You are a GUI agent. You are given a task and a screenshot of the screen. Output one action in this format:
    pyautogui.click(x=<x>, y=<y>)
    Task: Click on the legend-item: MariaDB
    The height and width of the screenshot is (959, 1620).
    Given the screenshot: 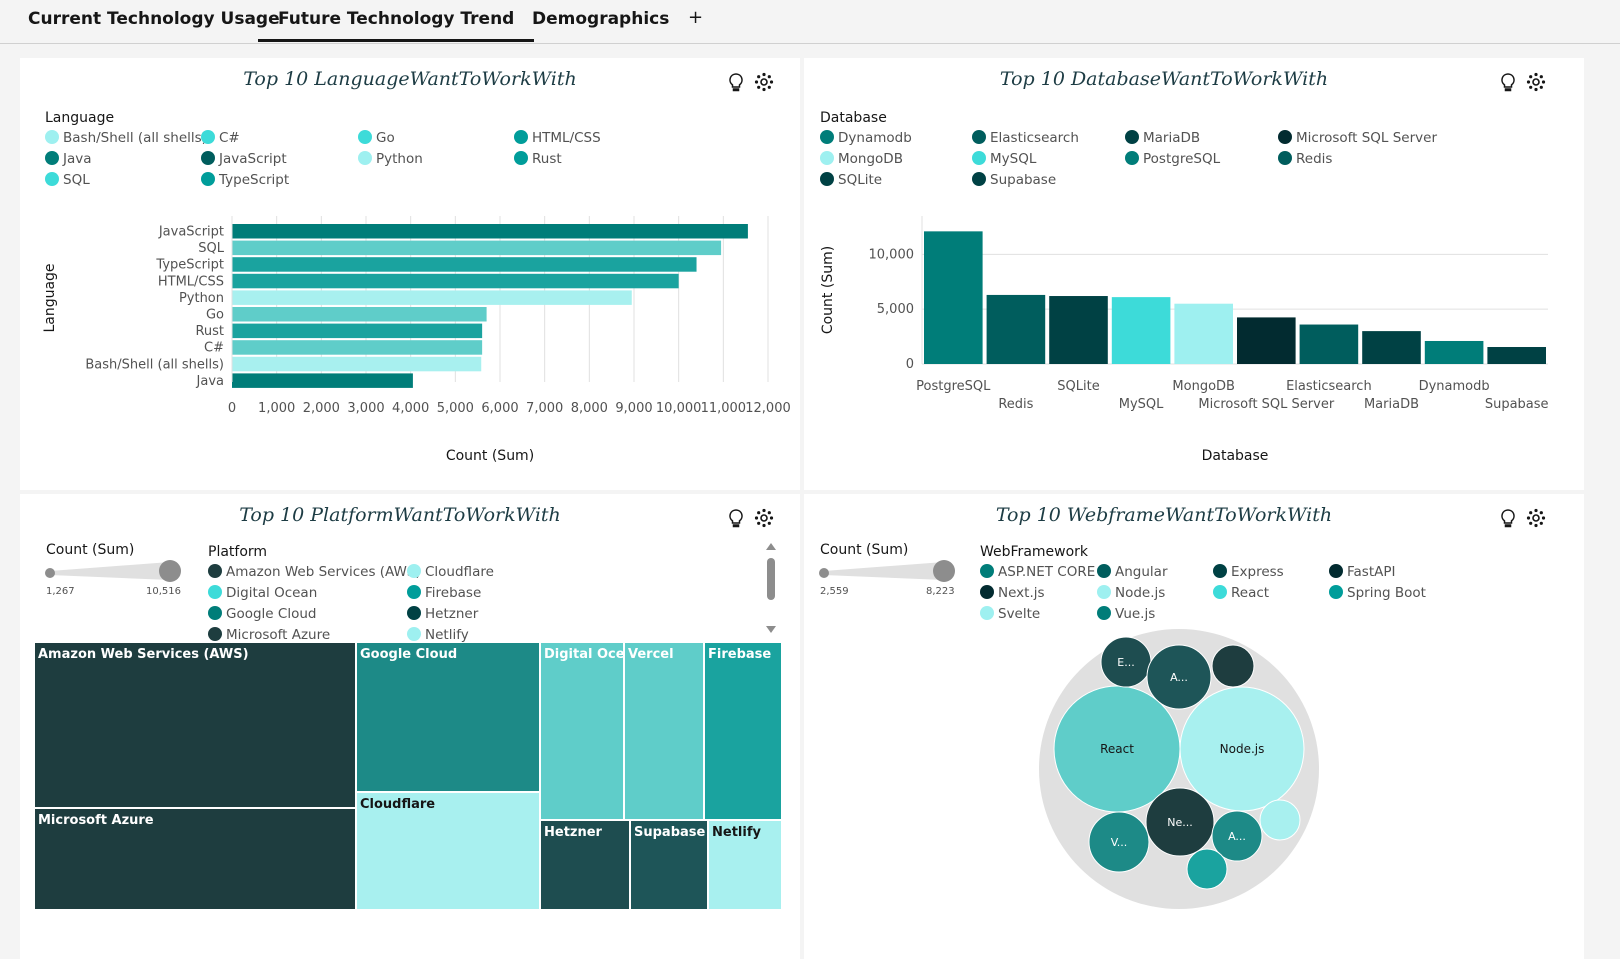 What is the action you would take?
    pyautogui.click(x=1162, y=138)
    